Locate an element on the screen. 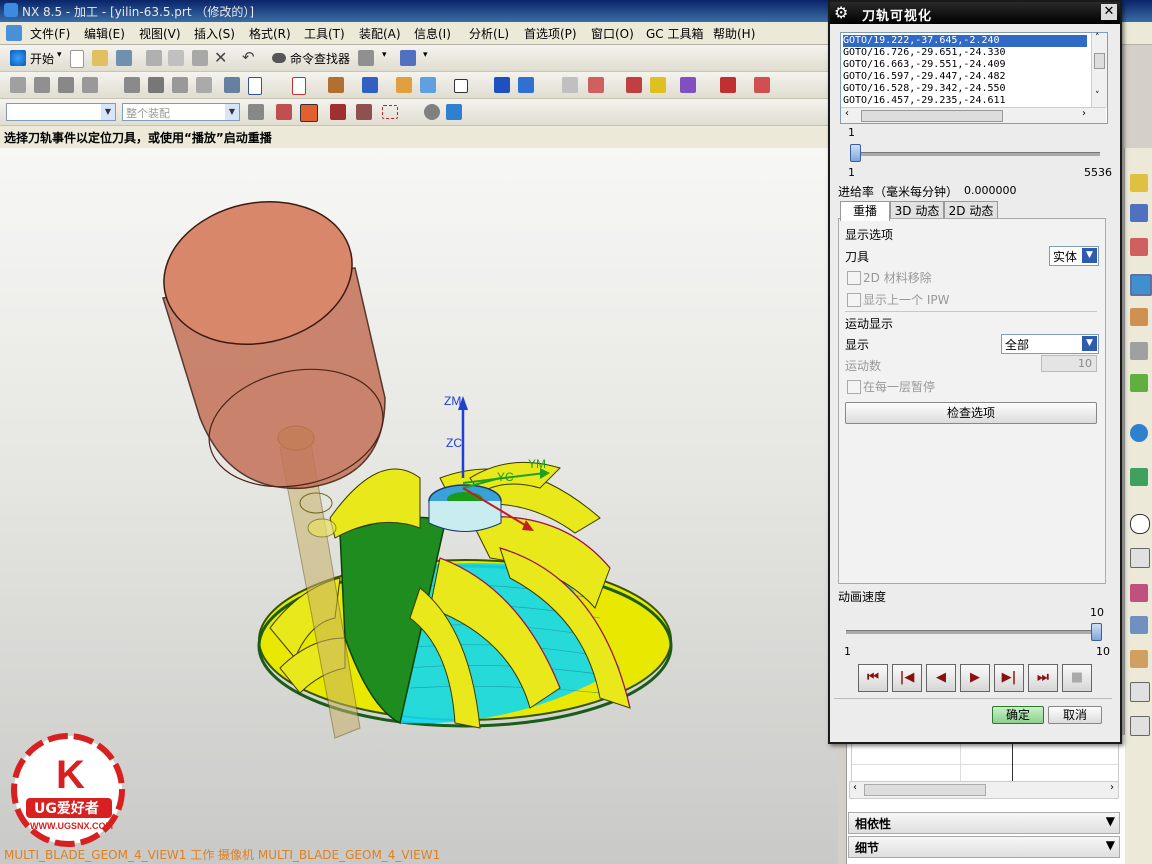  rotate-icon is located at coordinates (66, 85).